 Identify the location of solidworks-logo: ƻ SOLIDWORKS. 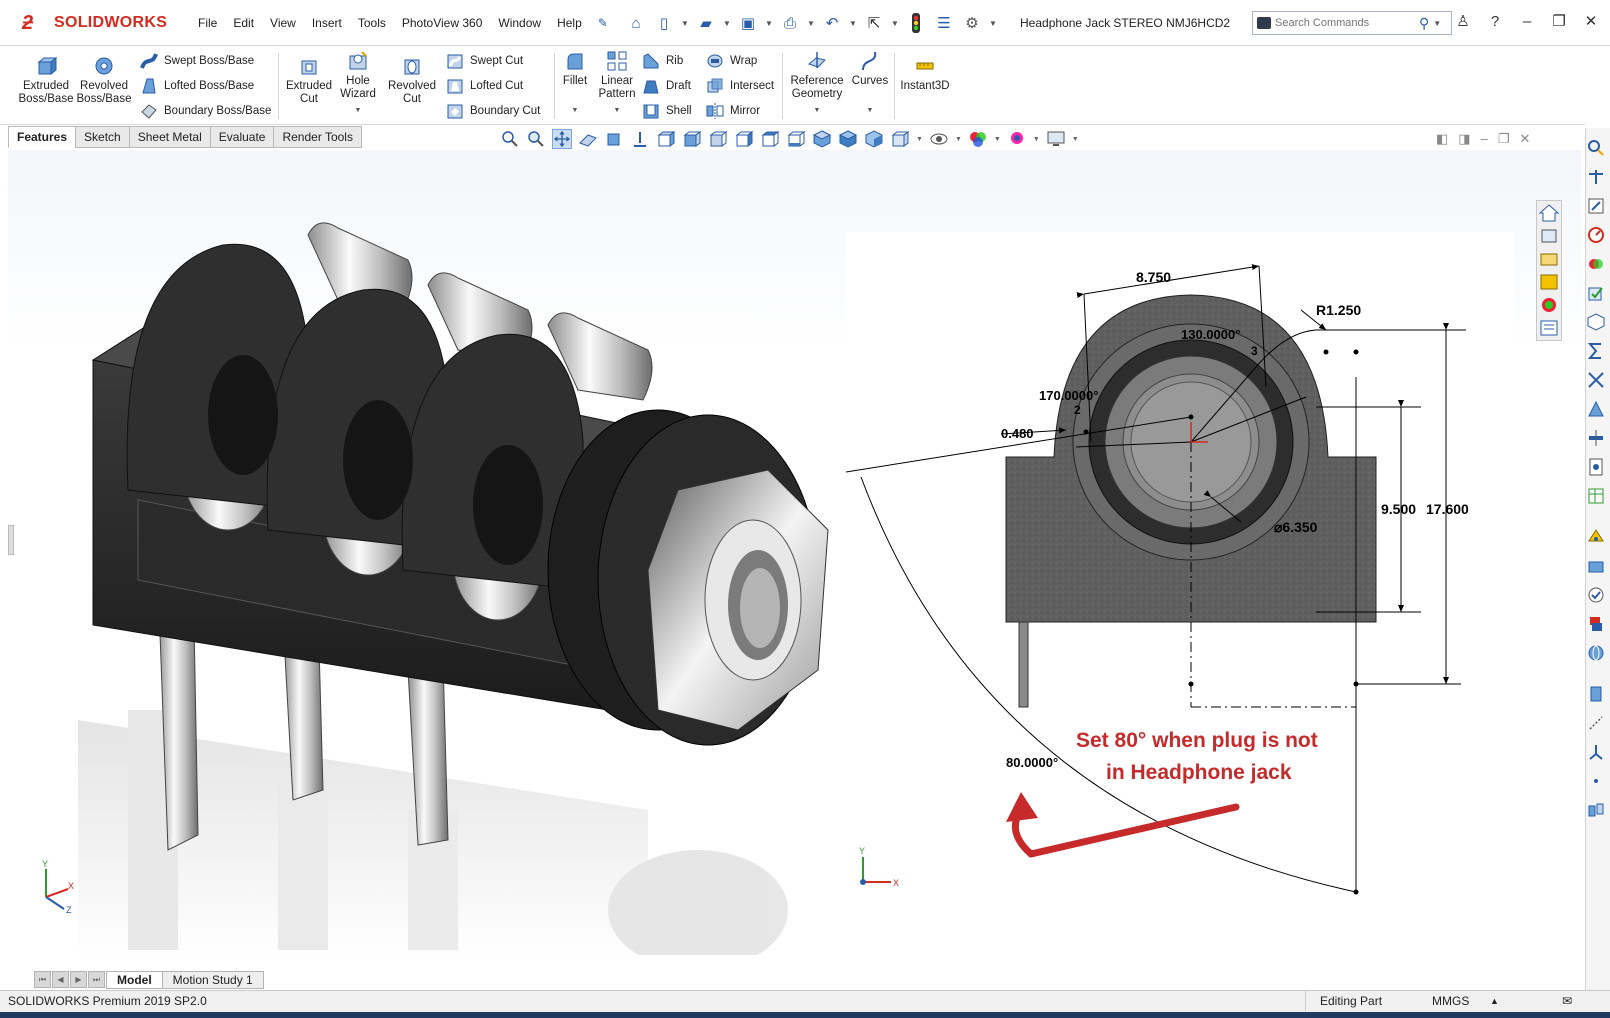
(94, 23).